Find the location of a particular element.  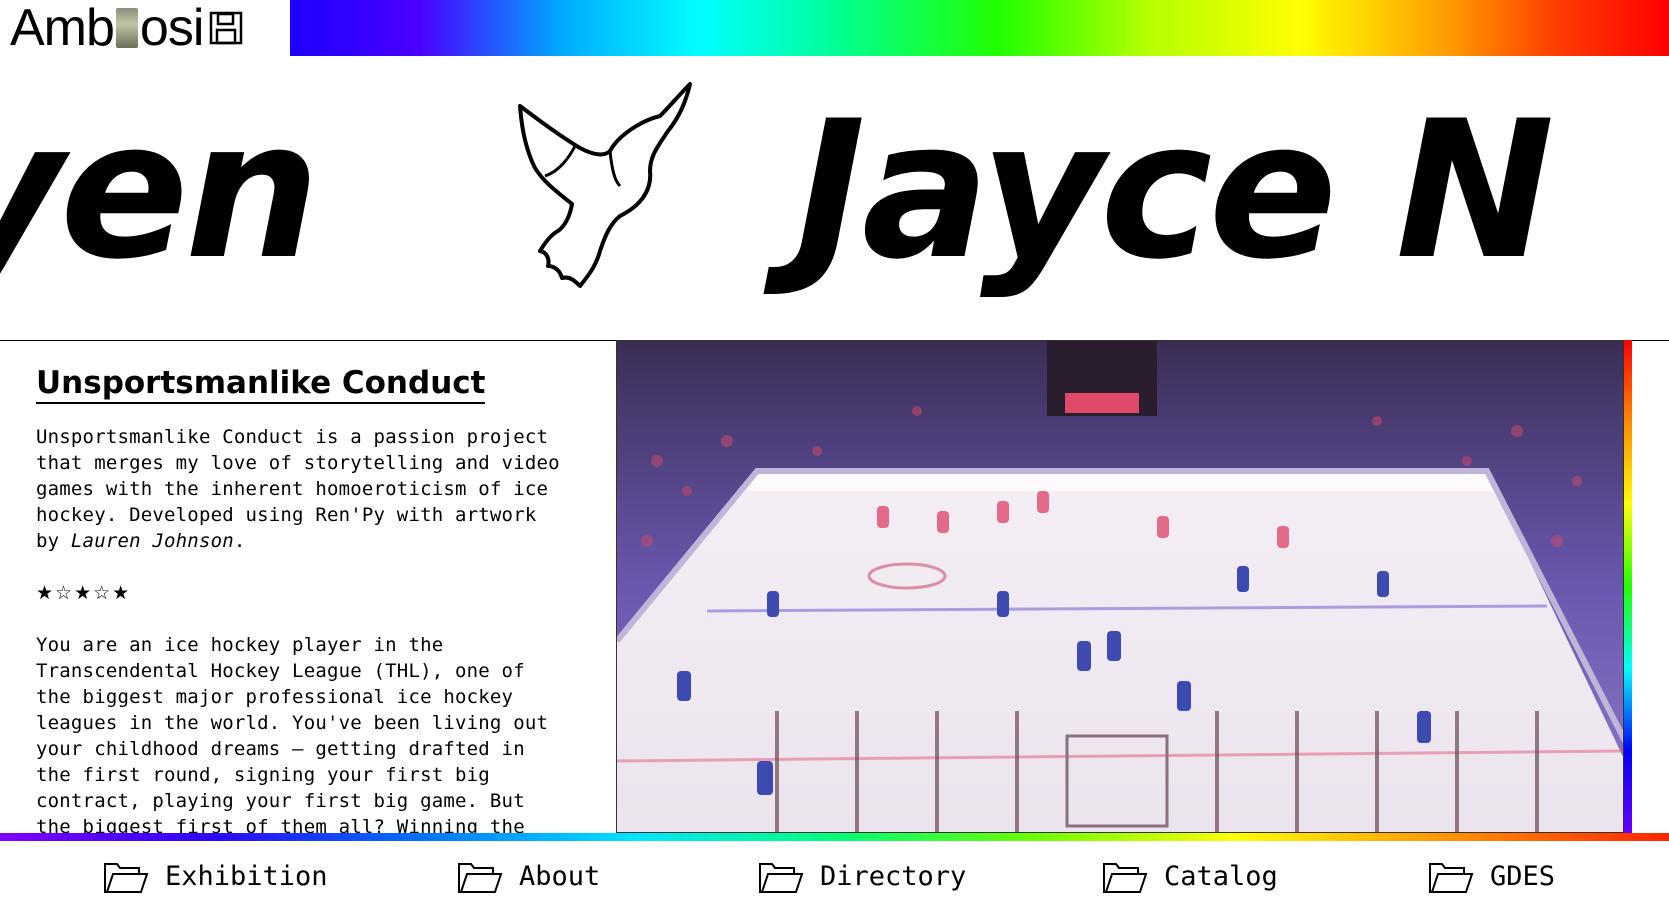

logo-text-right: osi is located at coordinates (171, 28).